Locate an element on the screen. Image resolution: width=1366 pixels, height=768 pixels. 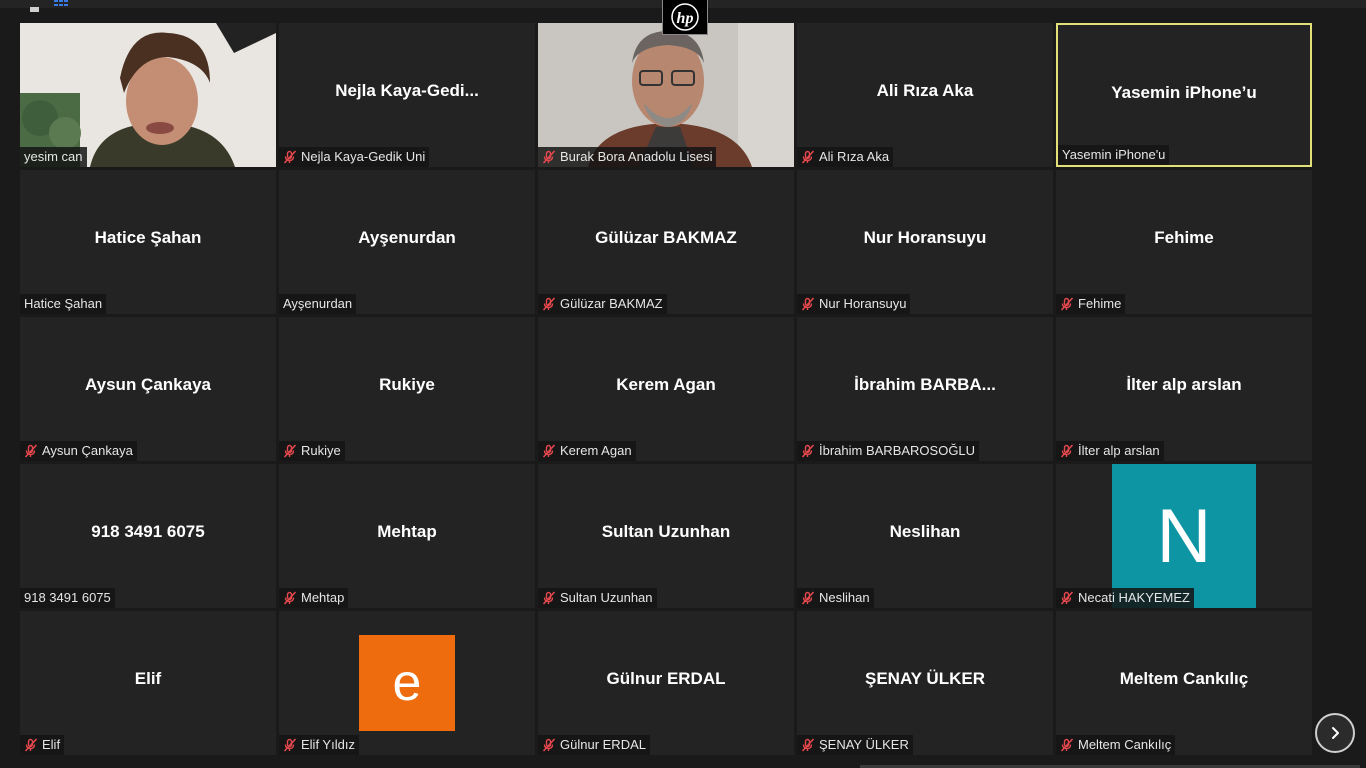
participant-label-text: Fehime is located at coordinates (1100, 303).